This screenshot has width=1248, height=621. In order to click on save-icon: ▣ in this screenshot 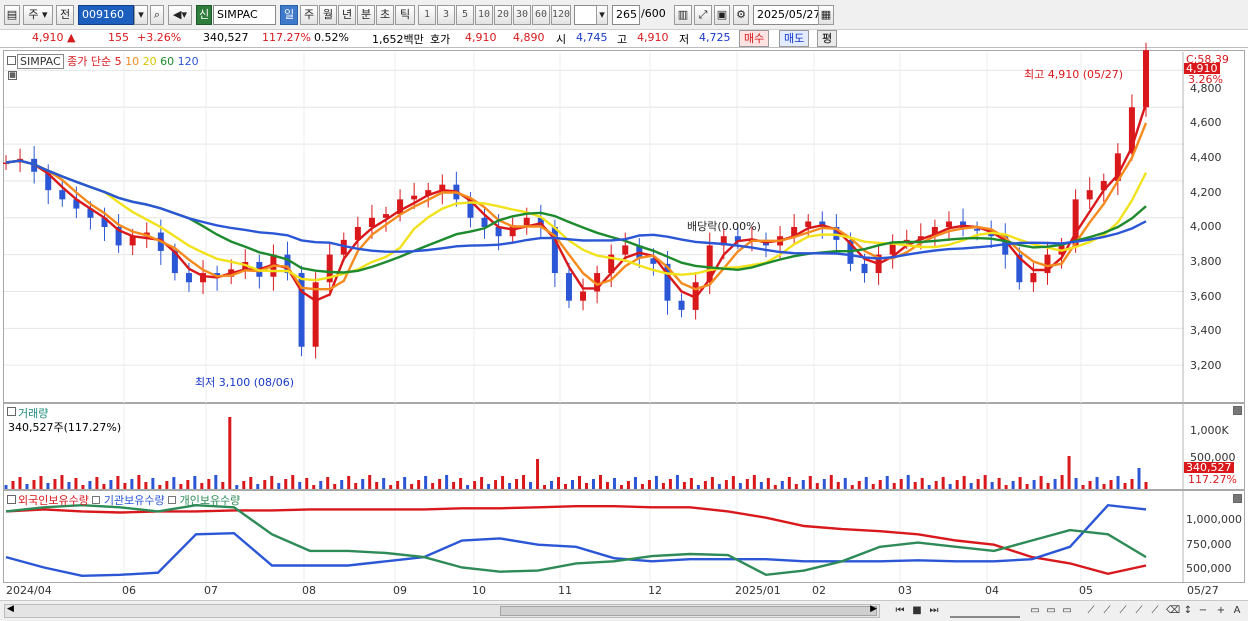, I will do `click(722, 15)`.